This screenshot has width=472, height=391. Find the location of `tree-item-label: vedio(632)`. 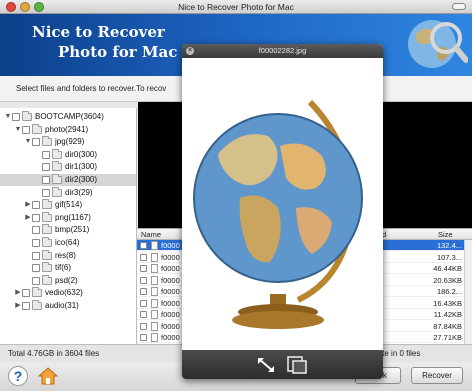

tree-item-label: vedio(632) is located at coordinates (64, 293).